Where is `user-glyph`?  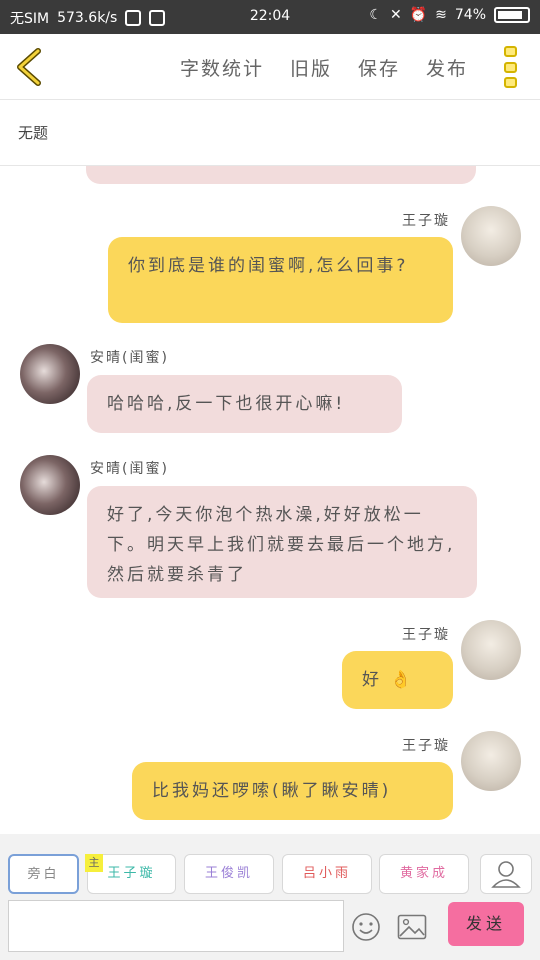
user-glyph is located at coordinates (506, 874).